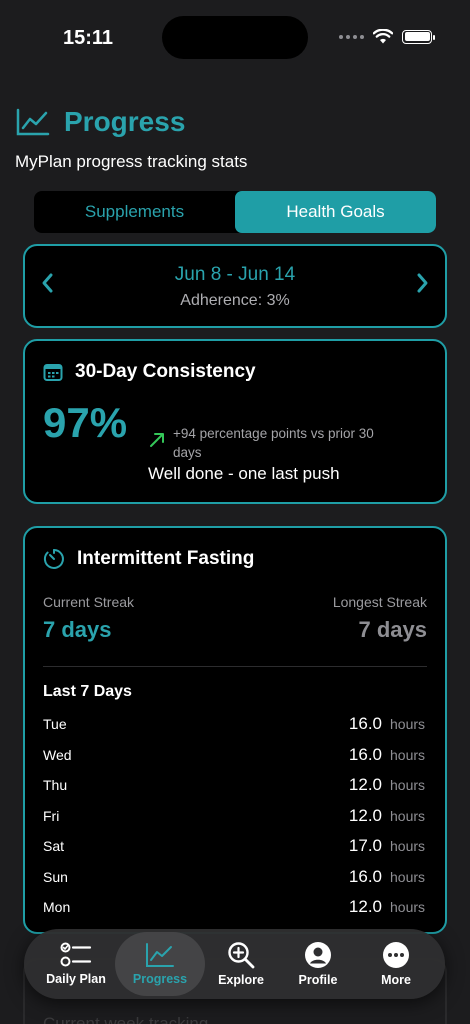  I want to click on tab-label: Progress, so click(160, 979).